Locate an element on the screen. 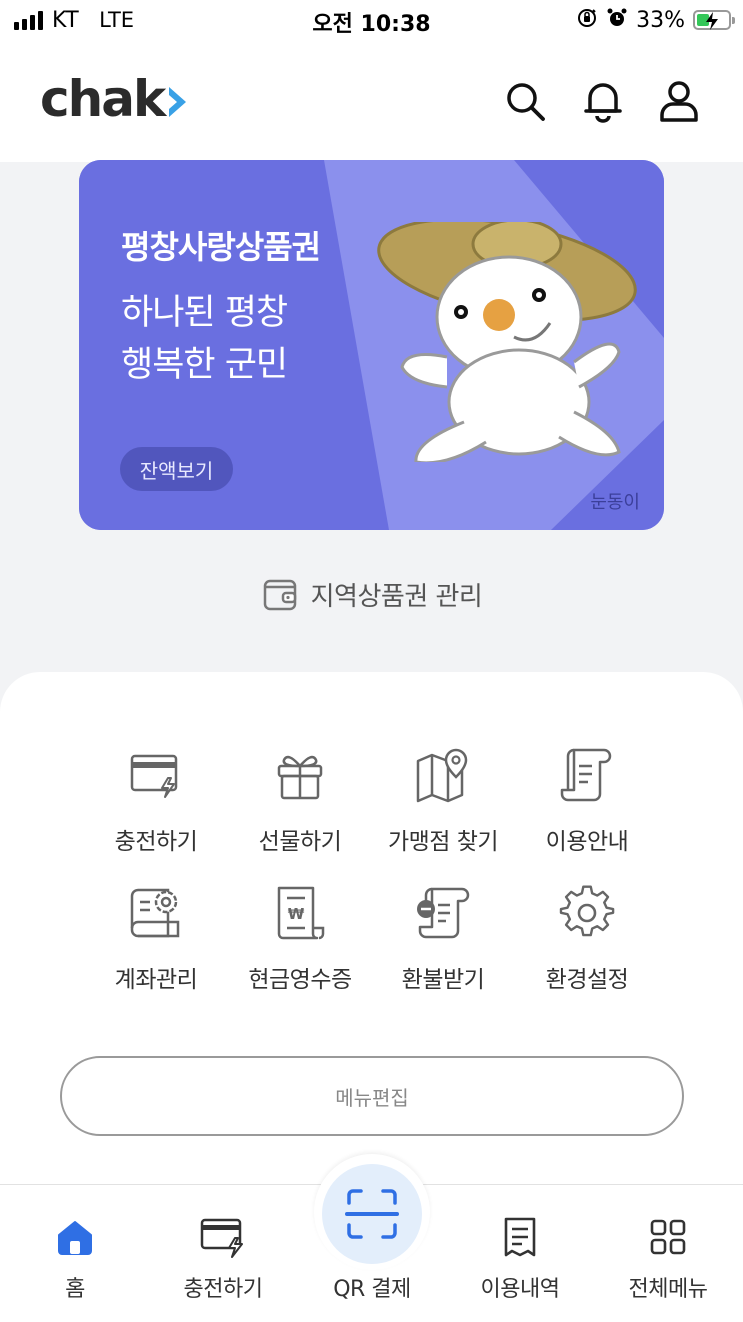 This screenshot has width=743, height=1322. search-icon is located at coordinates (525, 101).